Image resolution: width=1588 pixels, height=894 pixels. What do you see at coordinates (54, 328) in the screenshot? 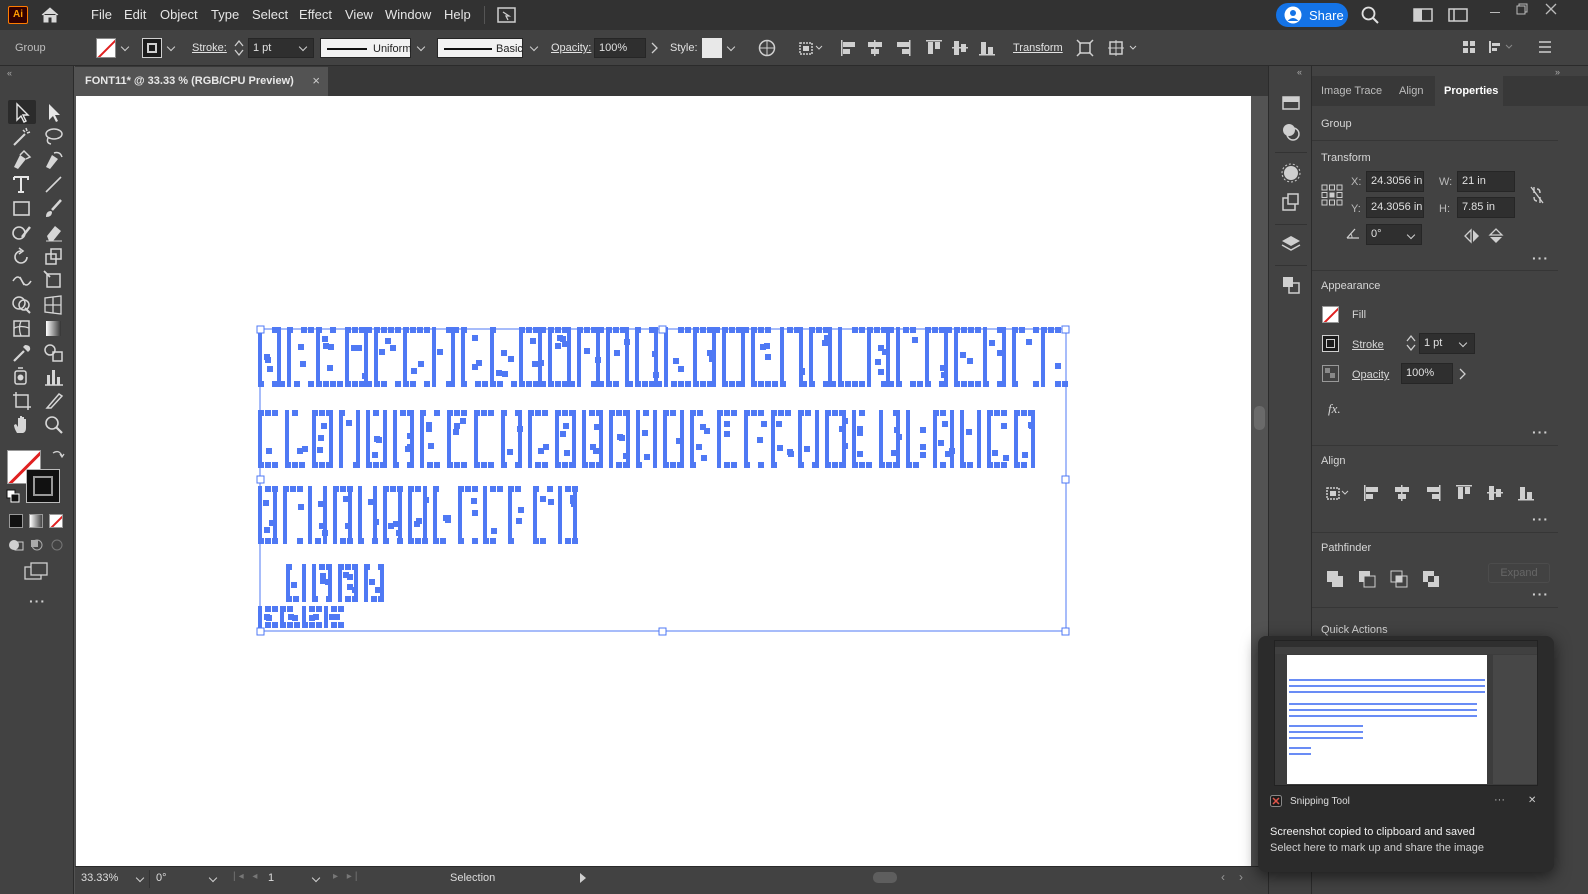
I see `gradient-tool-icon` at bounding box center [54, 328].